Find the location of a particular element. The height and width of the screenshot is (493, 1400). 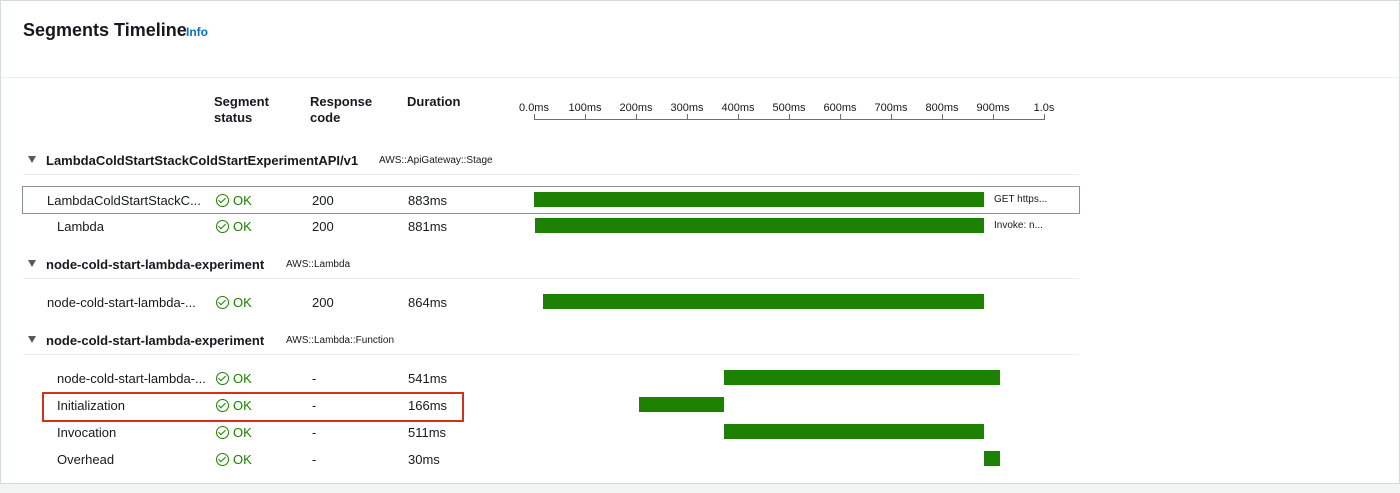

service-group-type: AWS::Lambda is located at coordinates (318, 264).